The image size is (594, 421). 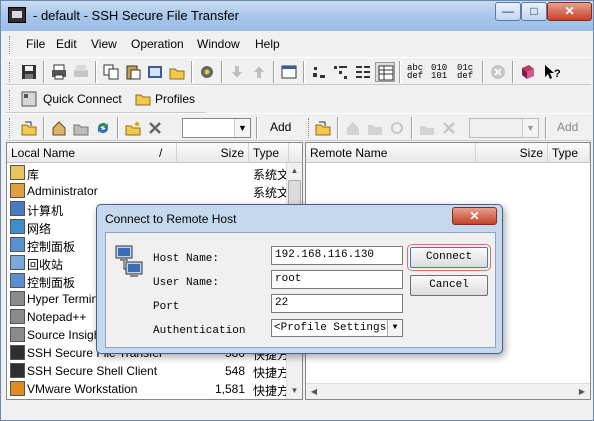 What do you see at coordinates (216, 128) in the screenshot?
I see `local-path-combo: ▼` at bounding box center [216, 128].